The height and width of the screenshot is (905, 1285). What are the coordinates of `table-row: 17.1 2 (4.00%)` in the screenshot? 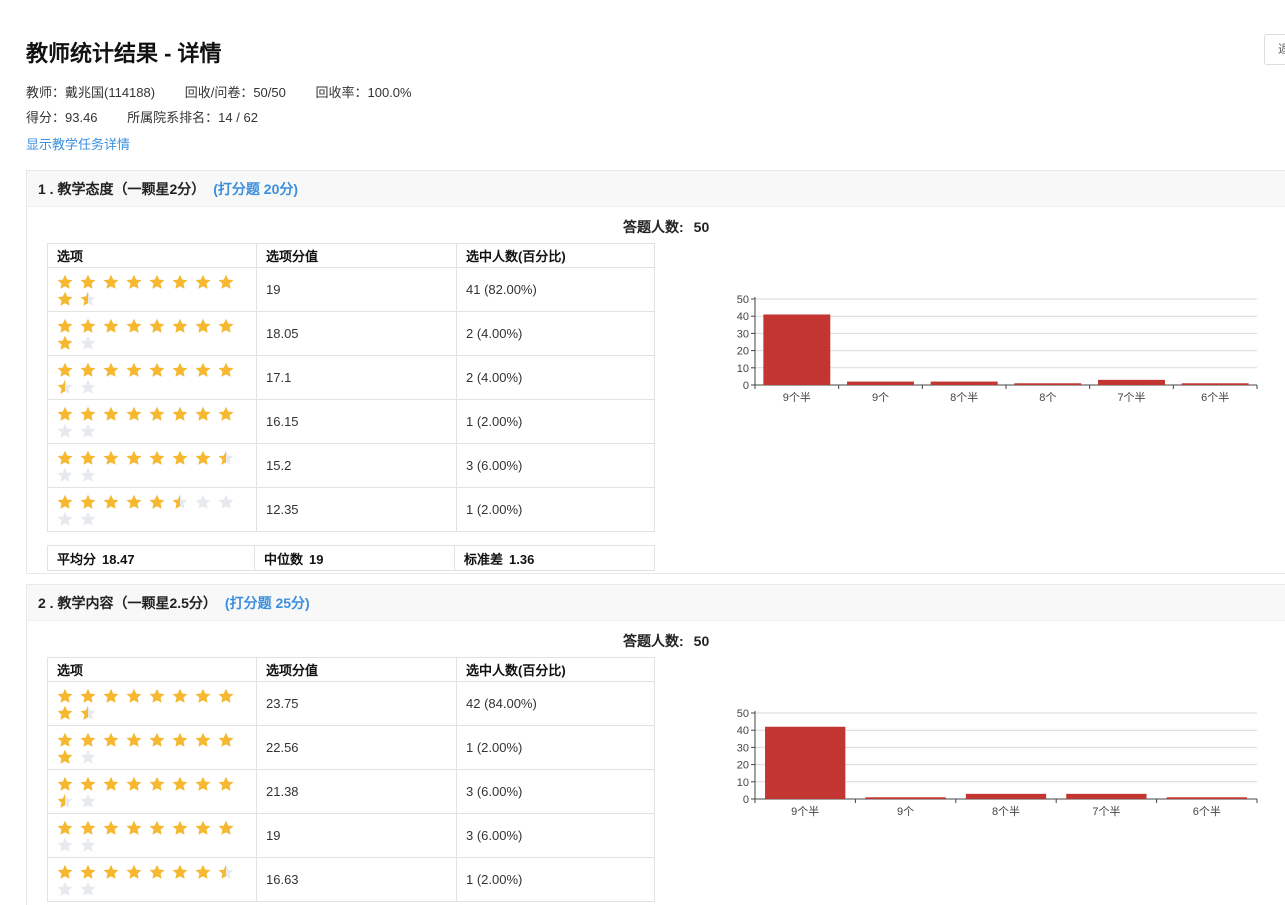 It's located at (351, 377).